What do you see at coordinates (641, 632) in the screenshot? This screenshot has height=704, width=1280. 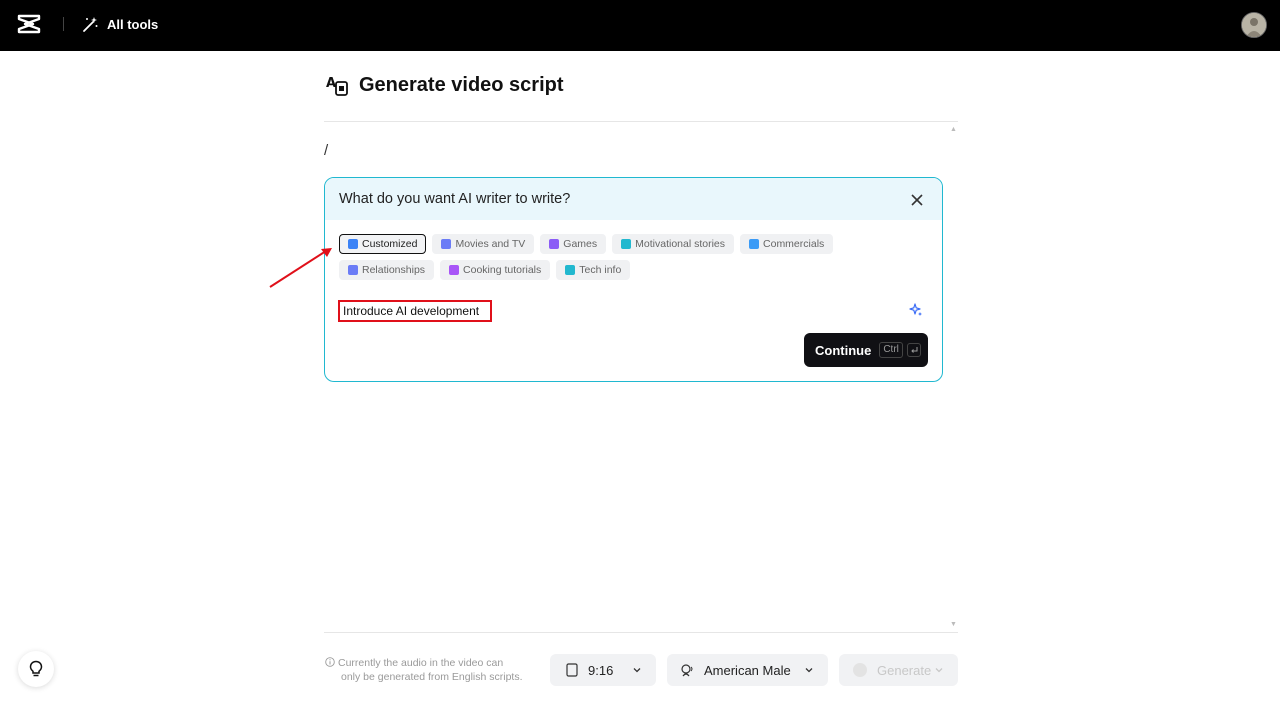 I see `divider-bottom` at bounding box center [641, 632].